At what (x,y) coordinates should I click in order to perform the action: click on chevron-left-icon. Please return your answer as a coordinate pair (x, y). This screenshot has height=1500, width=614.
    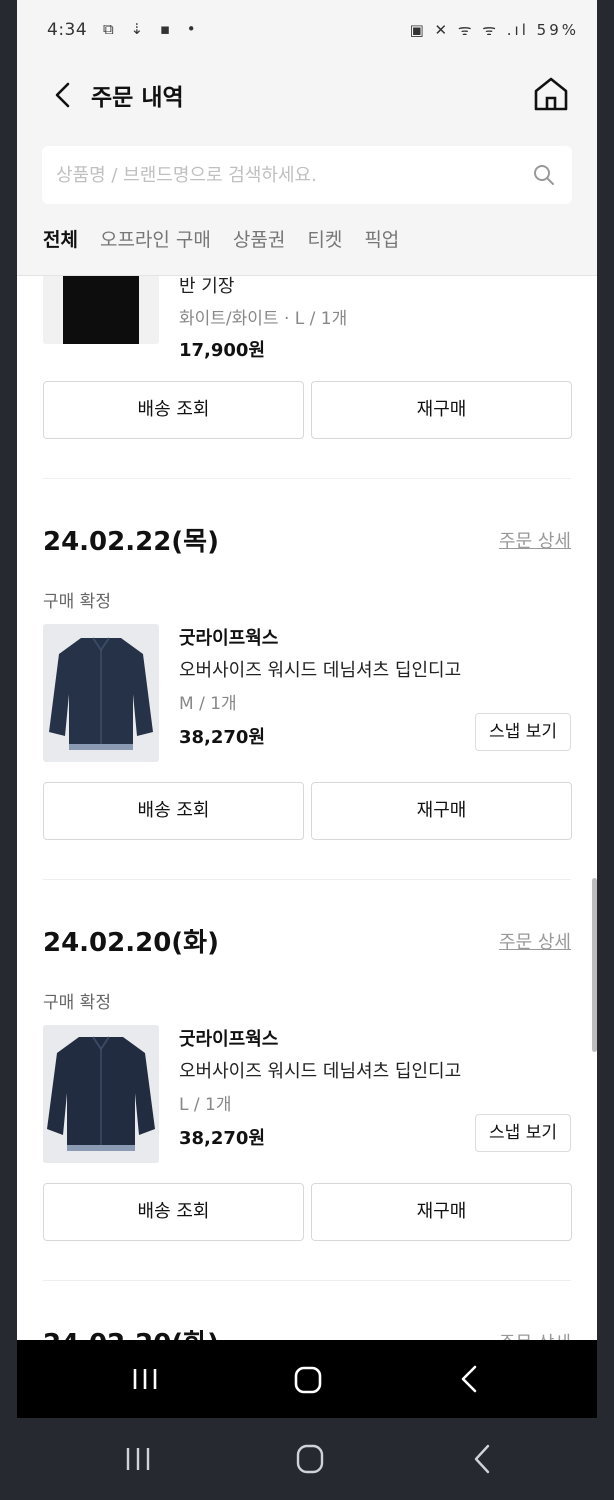
    Looking at the image, I should click on (62, 95).